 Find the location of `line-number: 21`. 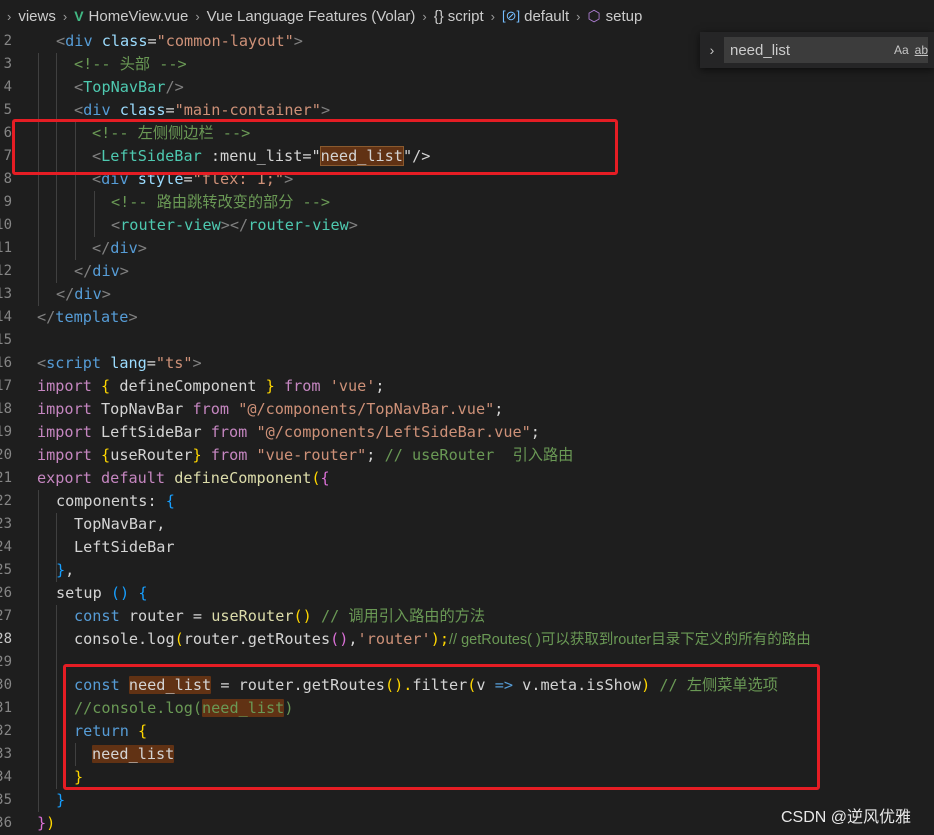

line-number: 21 is located at coordinates (6, 478).